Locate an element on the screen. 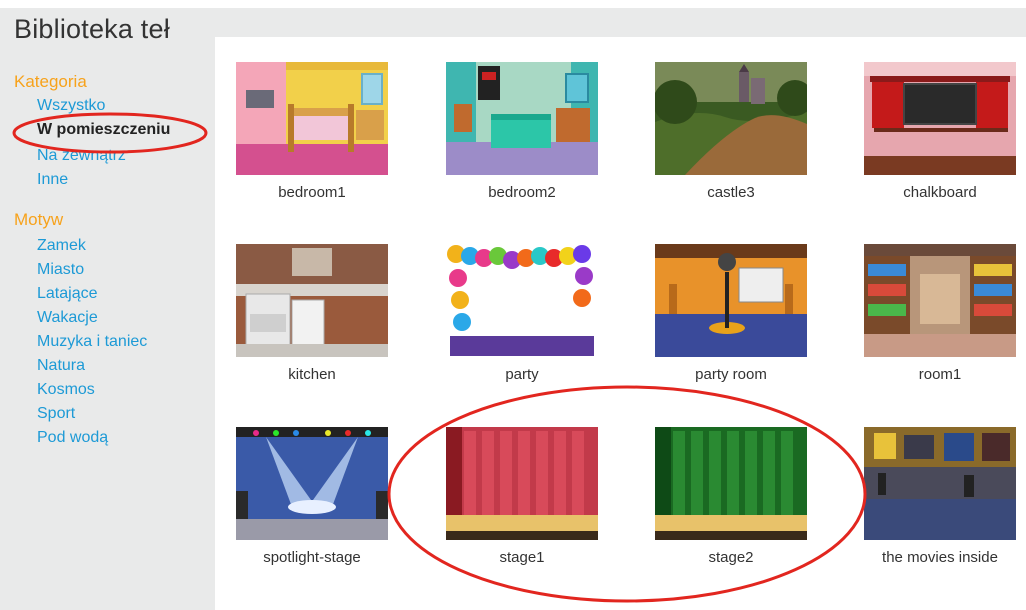 Image resolution: width=1026 pixels, height=610 pixels. category-other: Inne is located at coordinates (52, 180).